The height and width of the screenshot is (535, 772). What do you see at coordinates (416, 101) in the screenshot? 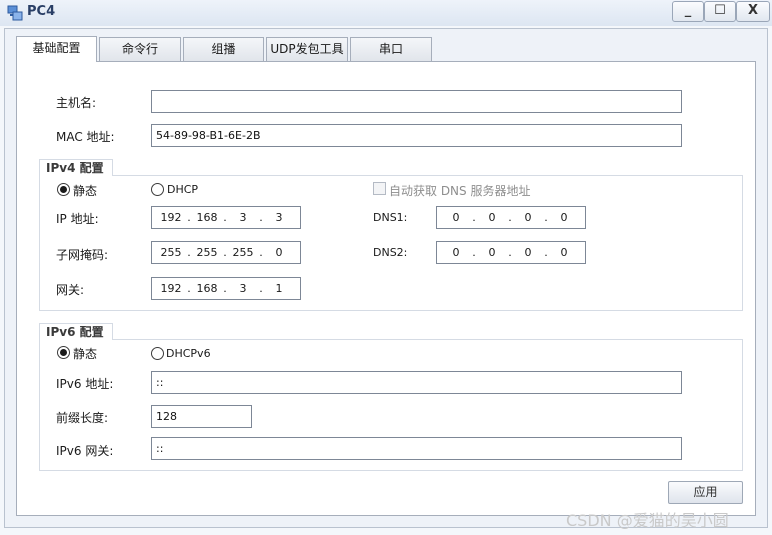
I see `hostname-input` at bounding box center [416, 101].